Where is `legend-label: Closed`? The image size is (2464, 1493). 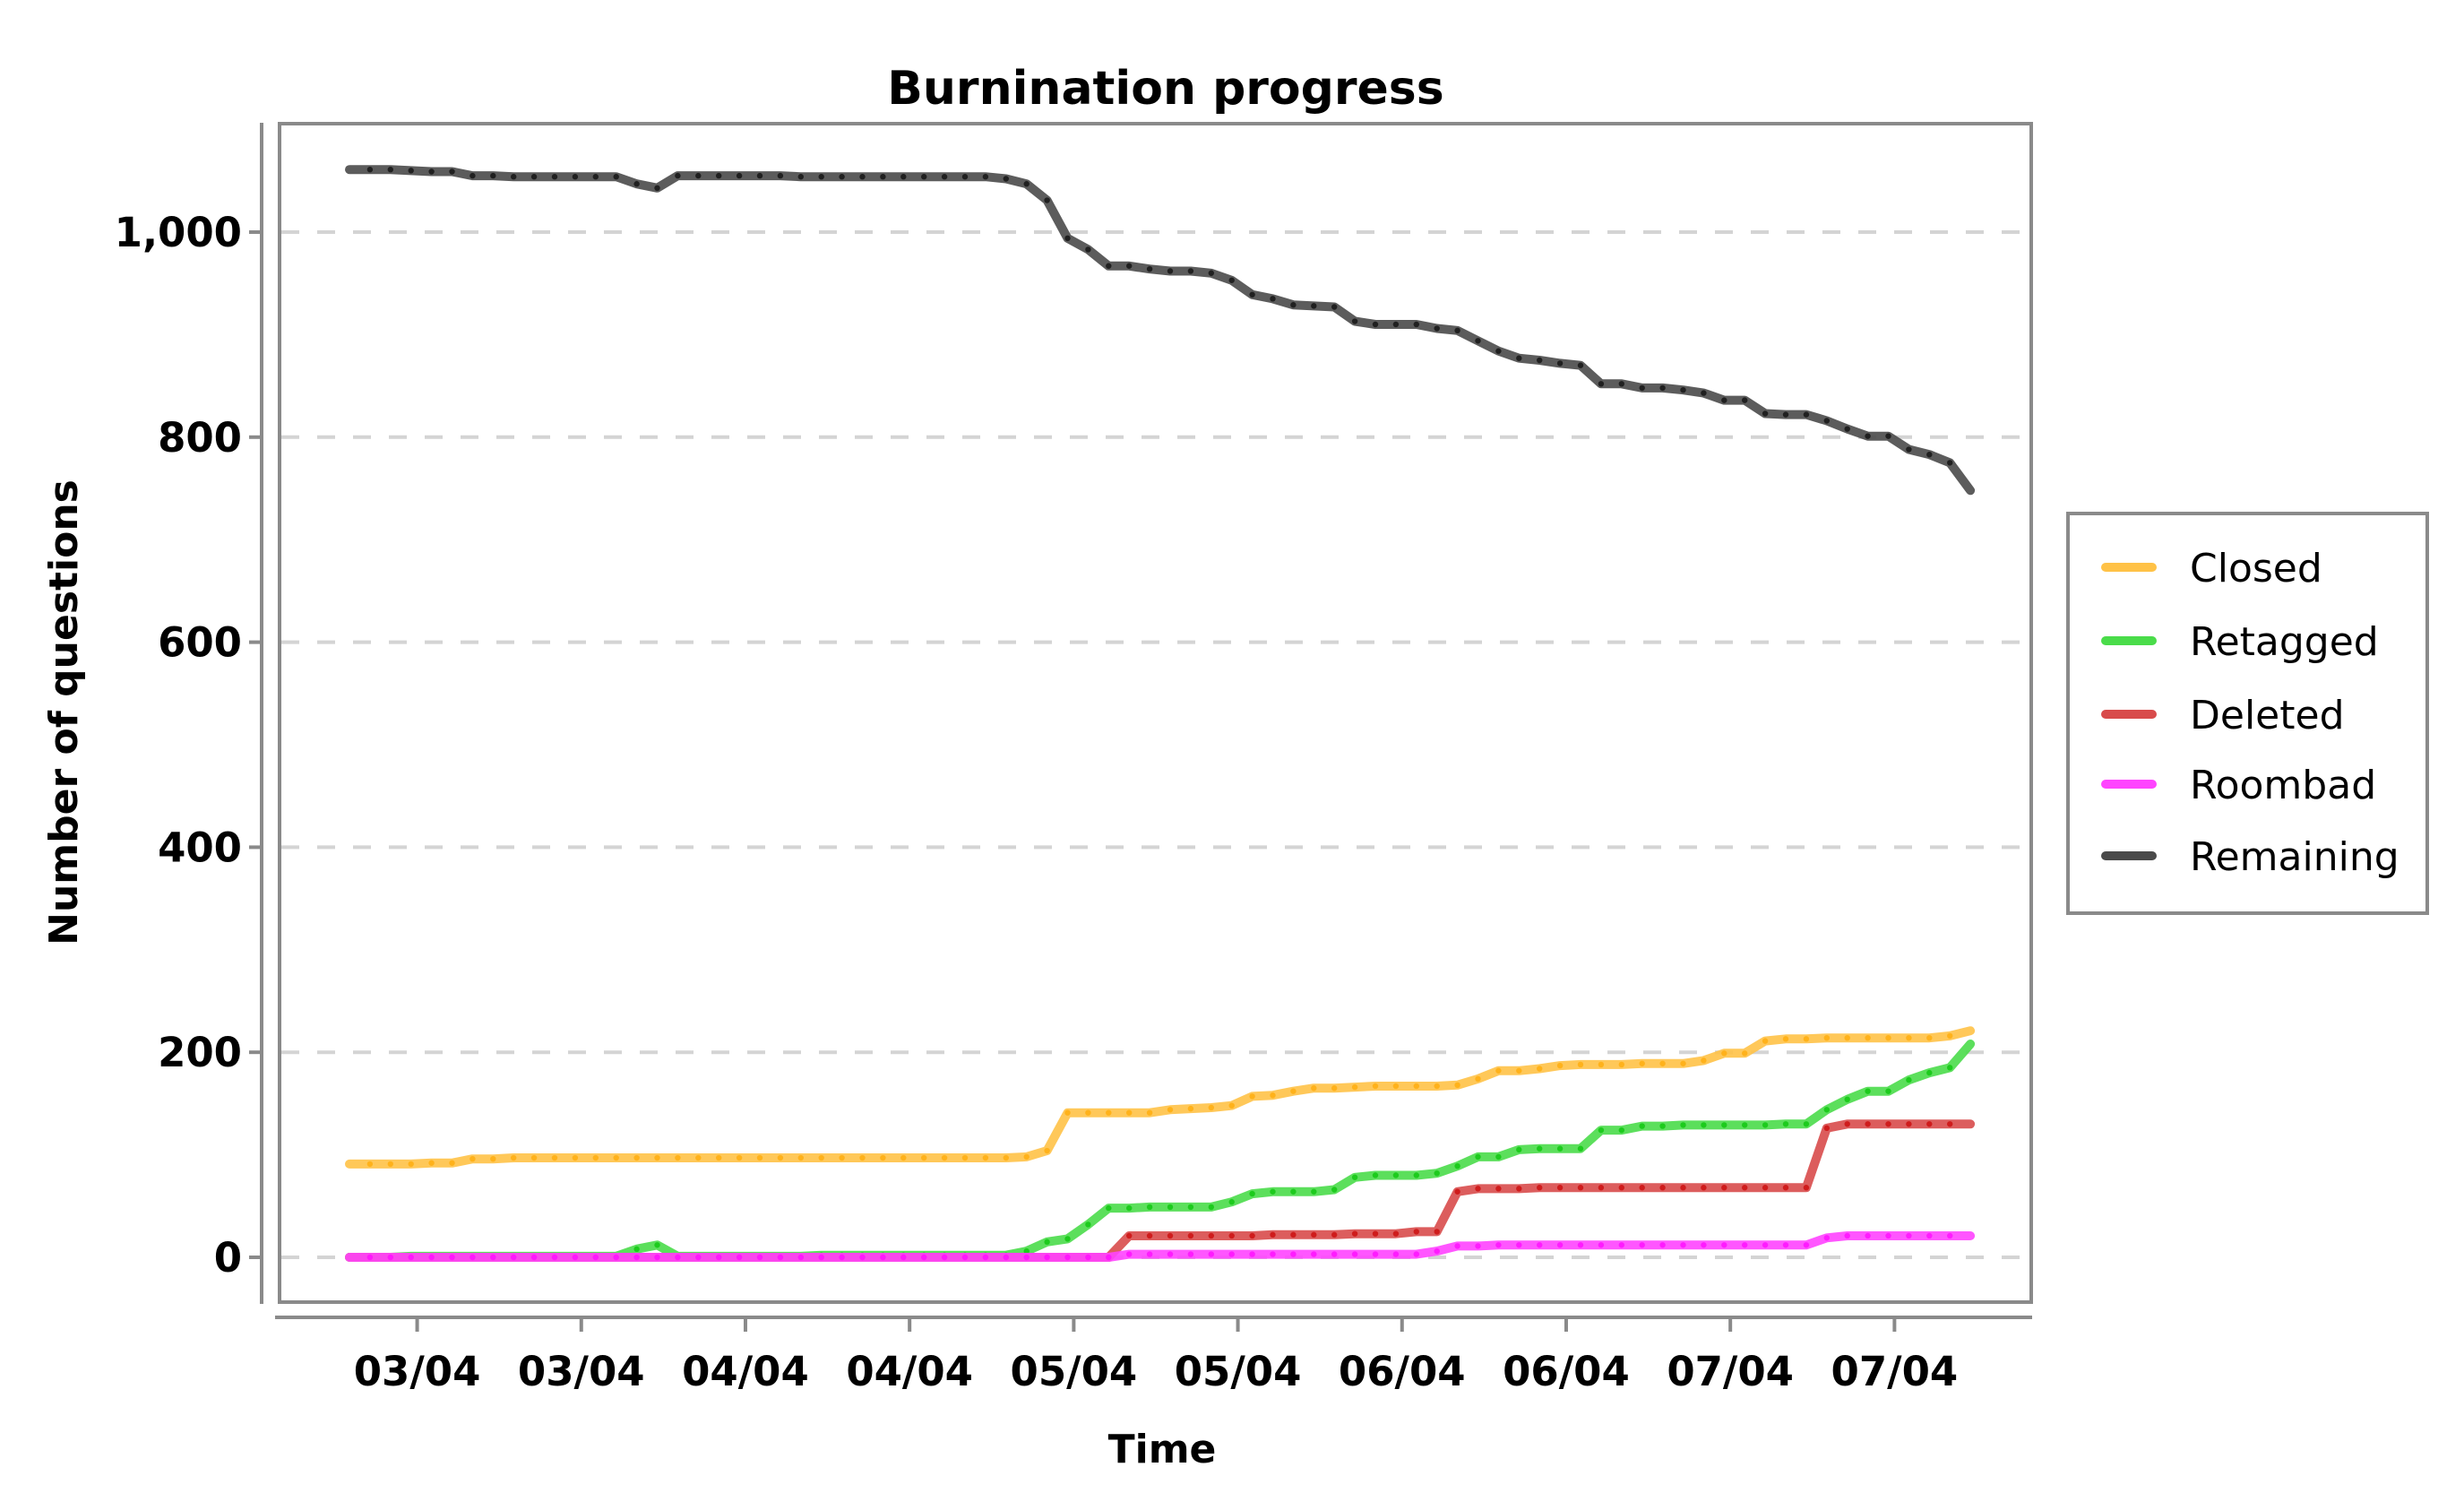
legend-label: Closed is located at coordinates (2256, 568).